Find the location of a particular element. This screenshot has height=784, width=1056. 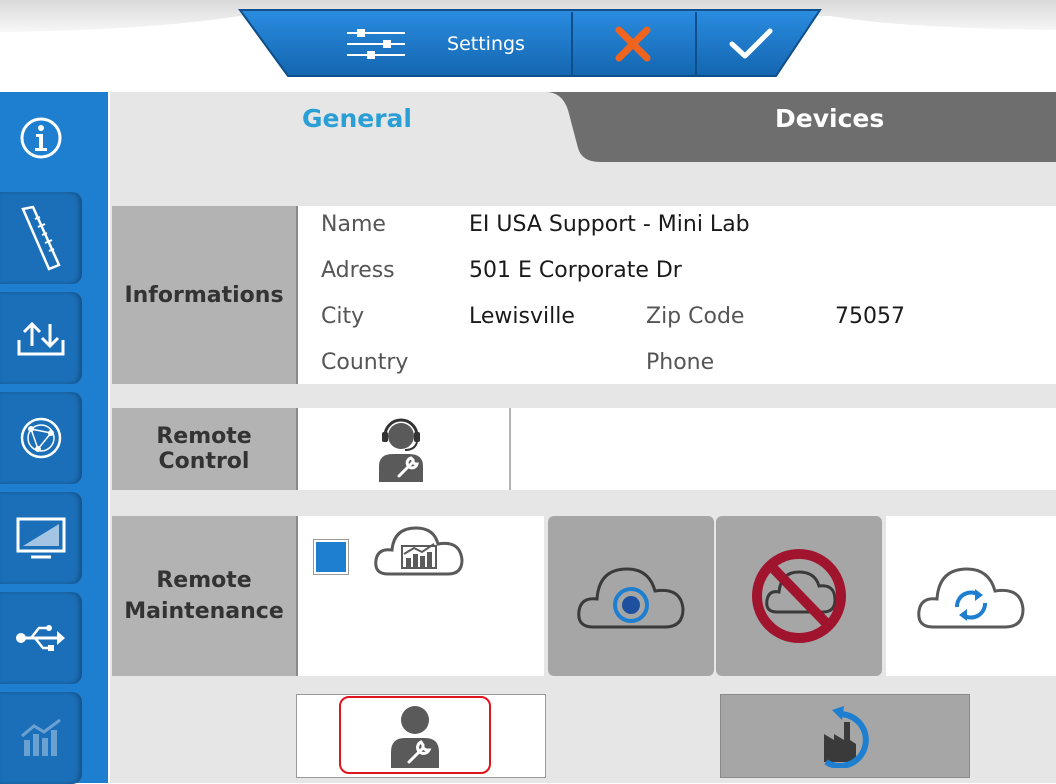

confirm-button is located at coordinates (751, 44).